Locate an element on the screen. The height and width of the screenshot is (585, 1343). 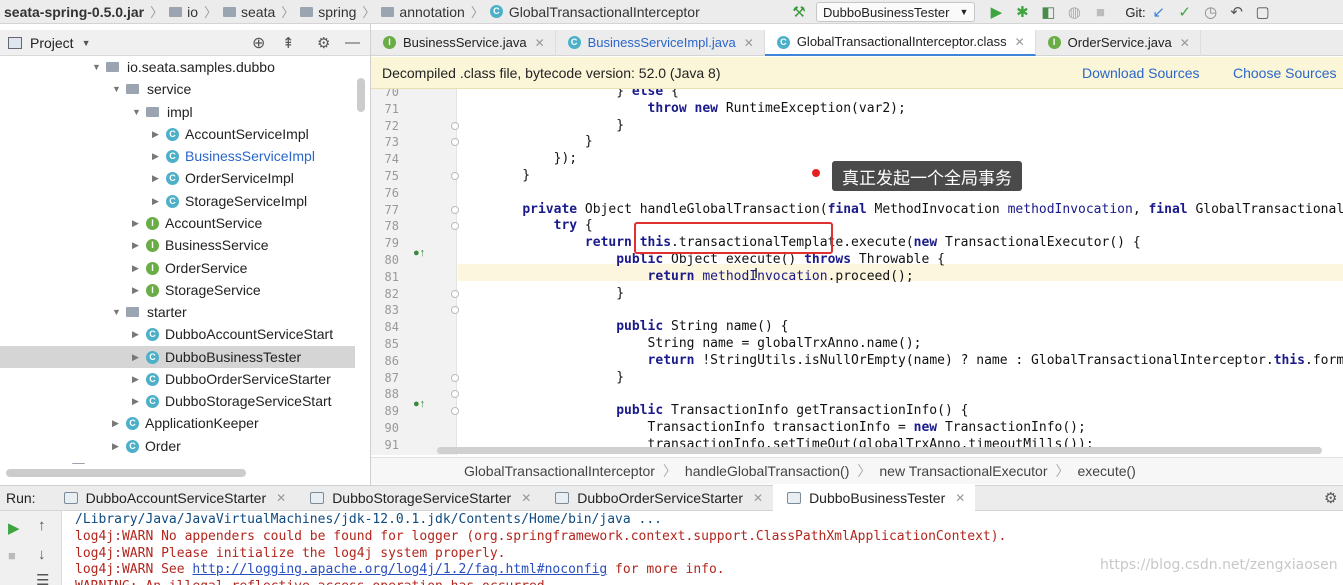
run-tab: DubboStorageServiceStarter ✕ is located at coordinates (418, 498).